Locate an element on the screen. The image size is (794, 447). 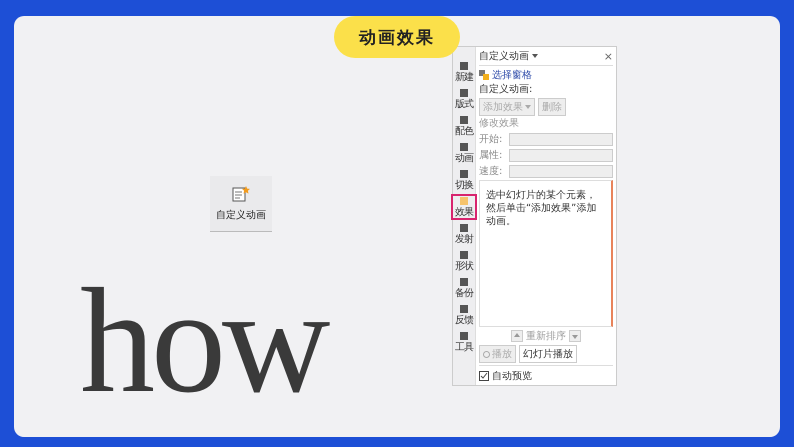
field-label: 速度: is located at coordinates (491, 171).